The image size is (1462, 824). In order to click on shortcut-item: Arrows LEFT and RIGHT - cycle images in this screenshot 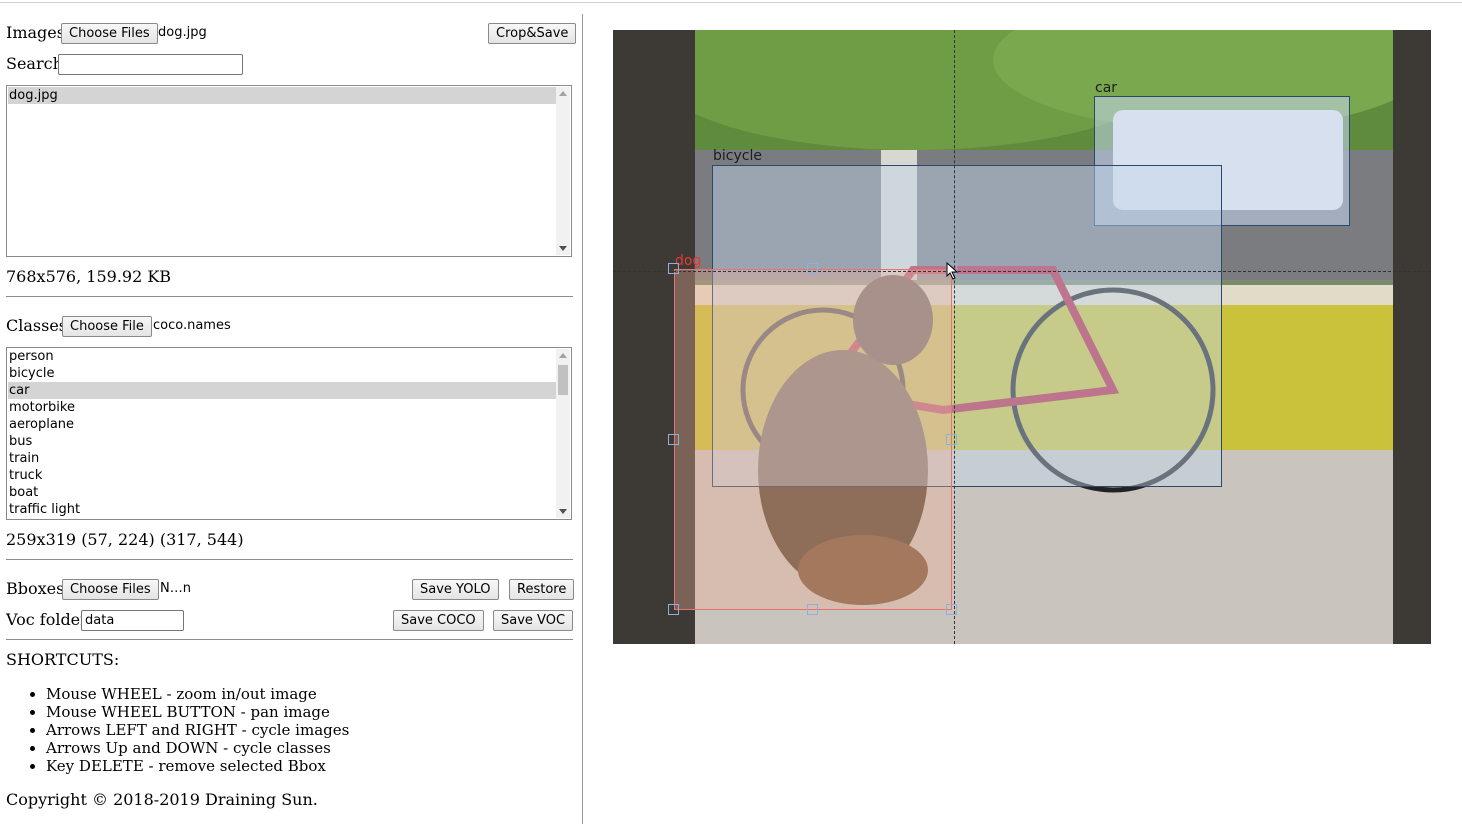, I will do `click(197, 730)`.